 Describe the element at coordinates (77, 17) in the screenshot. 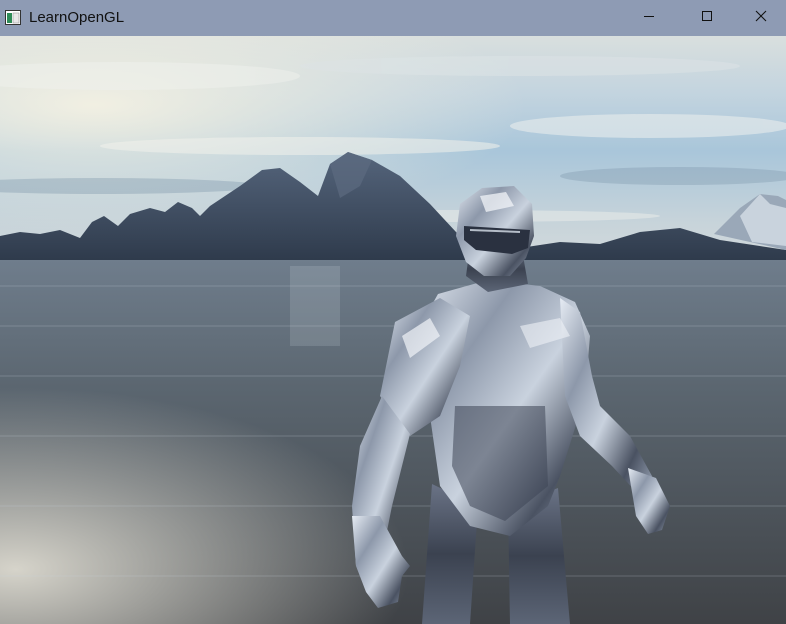

I see `window-title: LearnOpenGL` at that location.